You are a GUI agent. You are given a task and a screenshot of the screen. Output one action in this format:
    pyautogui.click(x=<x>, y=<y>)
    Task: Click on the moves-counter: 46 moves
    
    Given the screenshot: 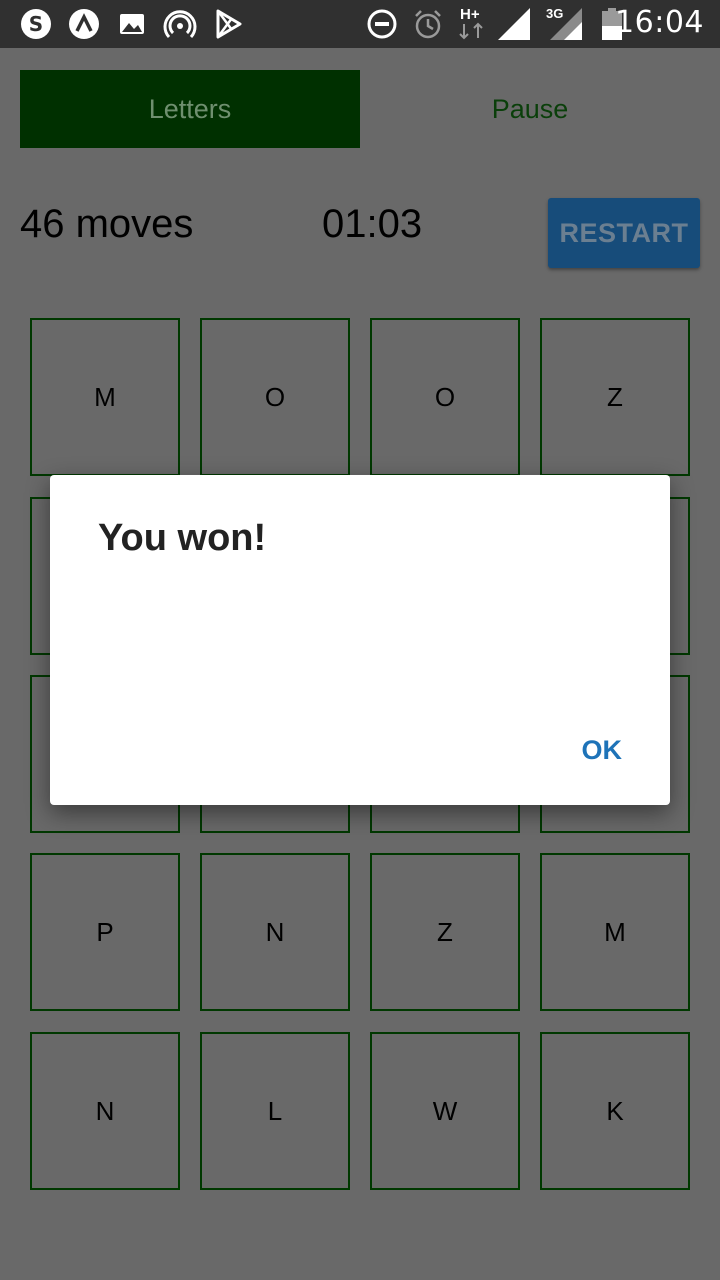 What is the action you would take?
    pyautogui.click(x=107, y=224)
    